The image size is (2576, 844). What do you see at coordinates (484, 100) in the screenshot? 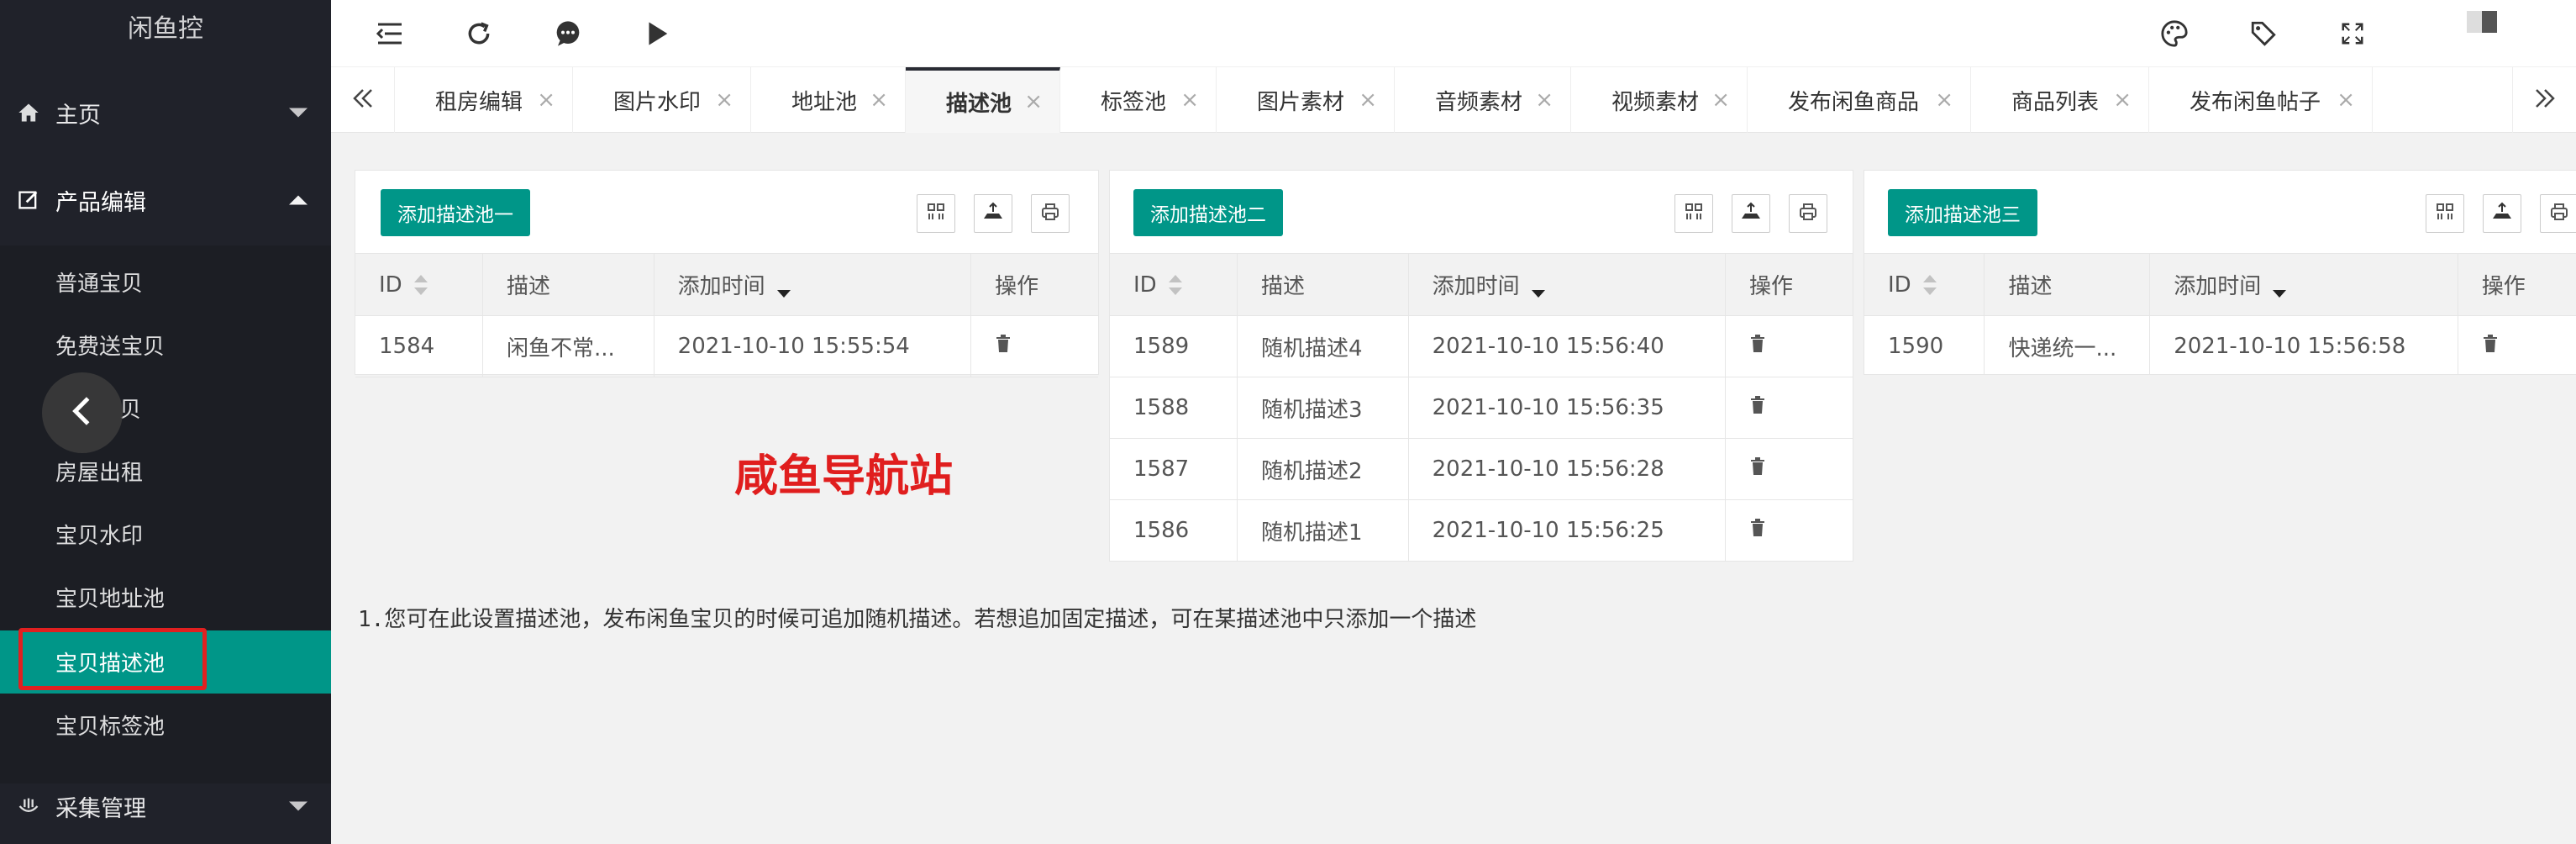
I see `tab-rental-edit: 租房编辑 ×` at bounding box center [484, 100].